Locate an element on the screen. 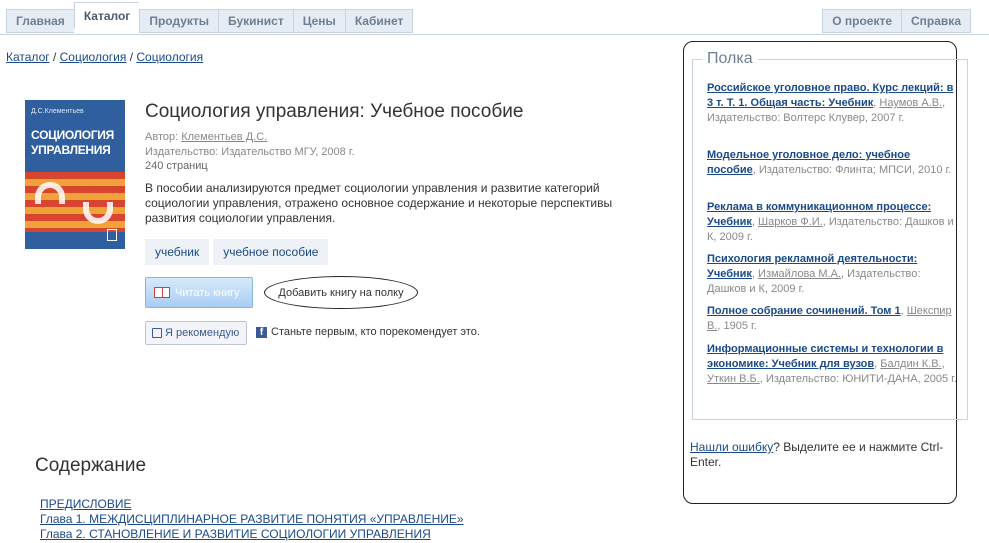  shelf-entry-author: Шарков Ф.И. is located at coordinates (790, 222).